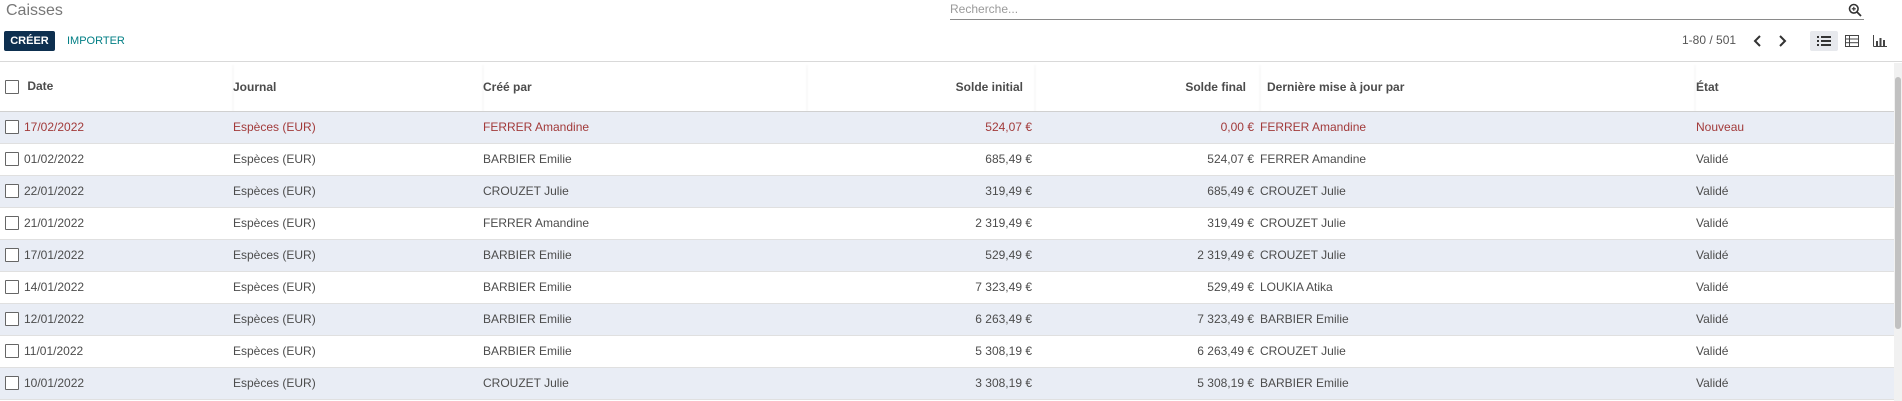  What do you see at coordinates (921, 127) in the screenshot?
I see `cell-initial-balance: 524,07 €` at bounding box center [921, 127].